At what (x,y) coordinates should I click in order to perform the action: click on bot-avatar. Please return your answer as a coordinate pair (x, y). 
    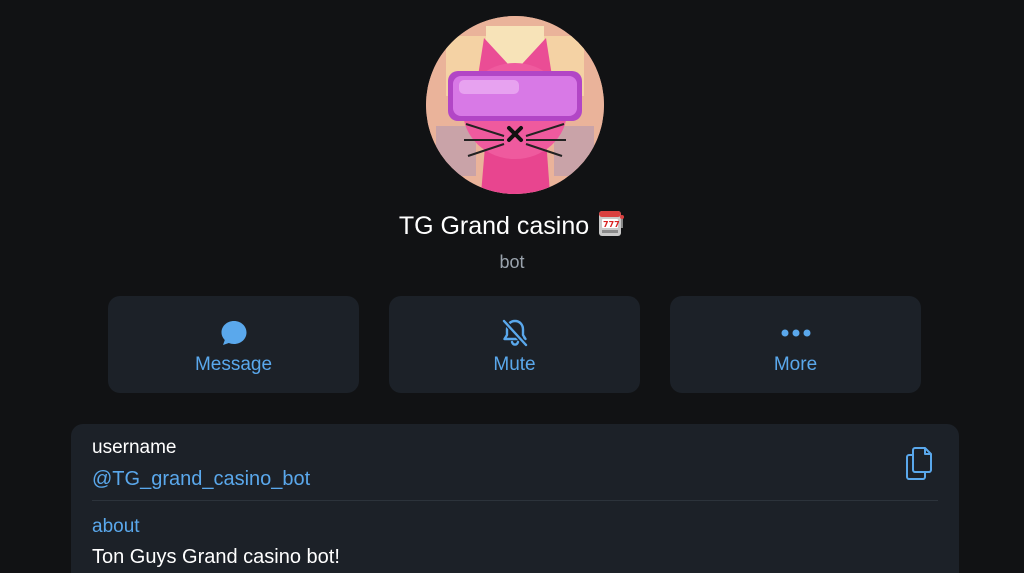
    Looking at the image, I should click on (515, 105).